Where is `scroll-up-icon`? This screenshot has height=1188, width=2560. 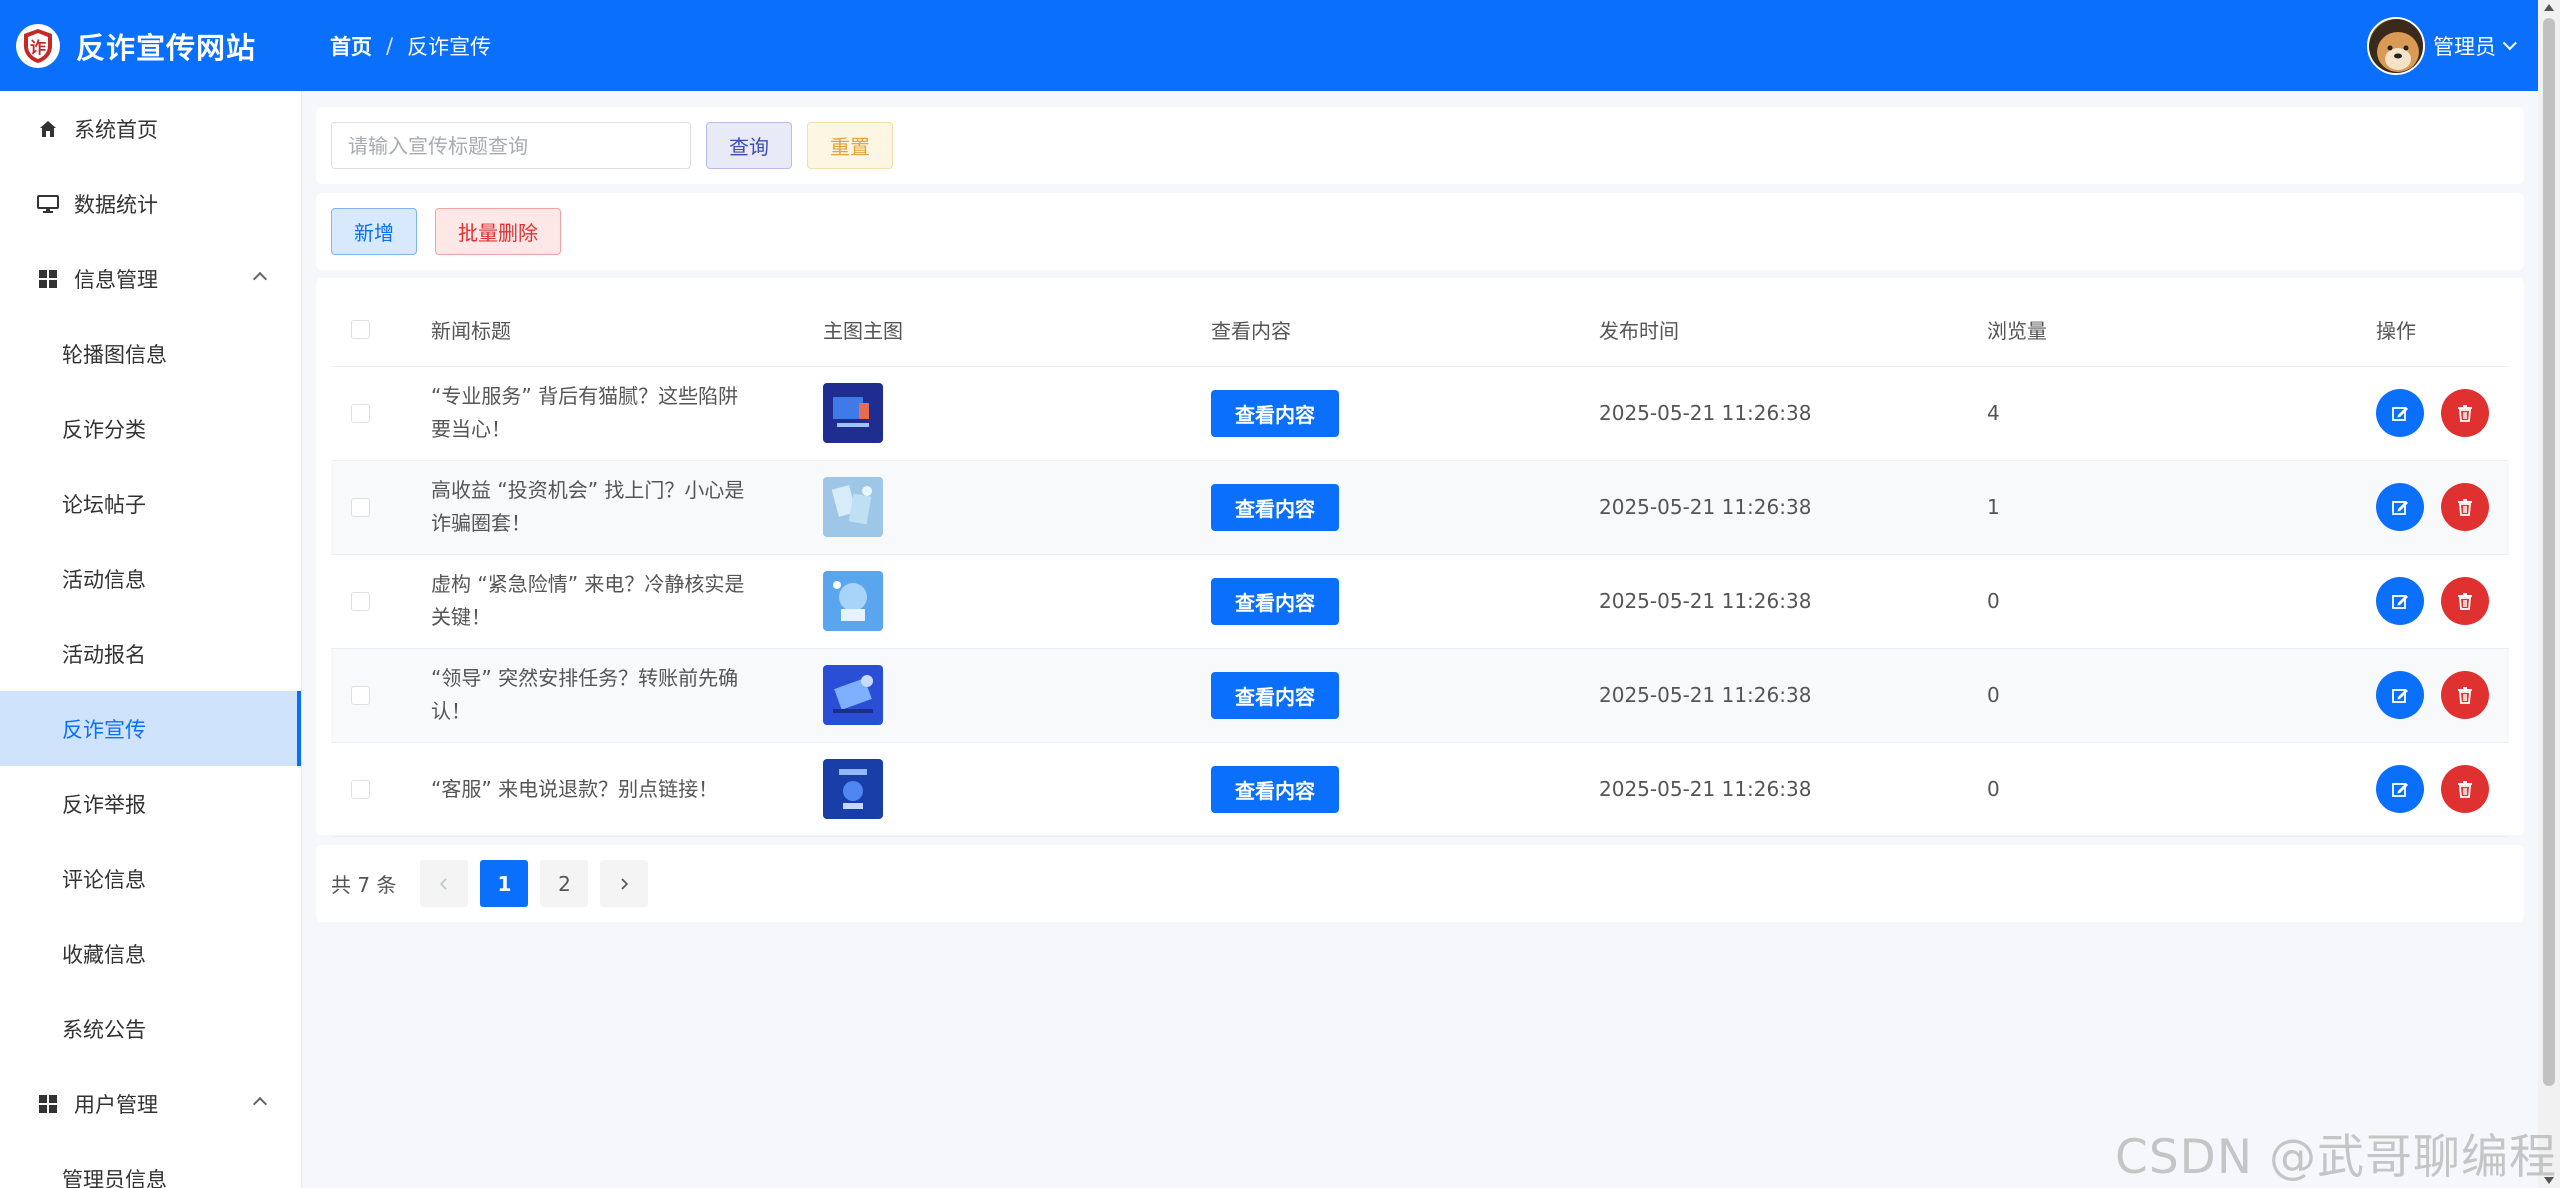
scroll-up-icon is located at coordinates (2549, 7).